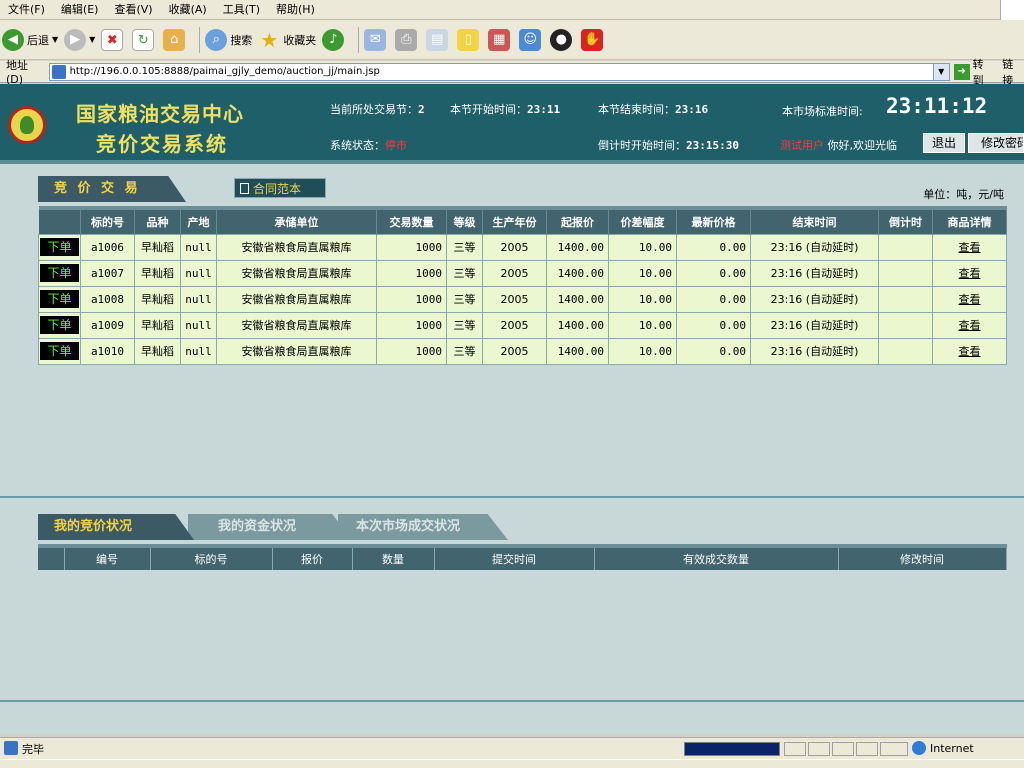 The width and height of the screenshot is (1024, 768). Describe the element at coordinates (943, 748) in the screenshot. I see `security-zone: Internet` at that location.